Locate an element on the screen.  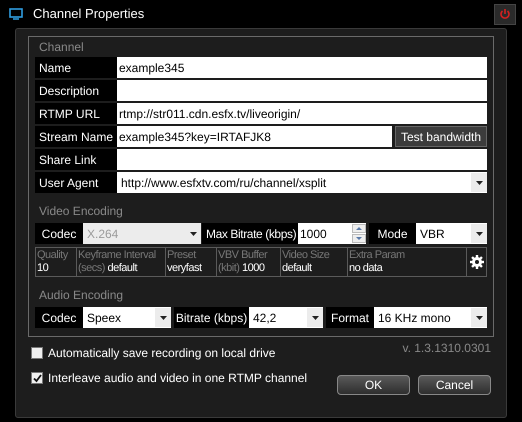
parameter-cell: Keyframe Interval (secs) default is located at coordinates (121, 262).